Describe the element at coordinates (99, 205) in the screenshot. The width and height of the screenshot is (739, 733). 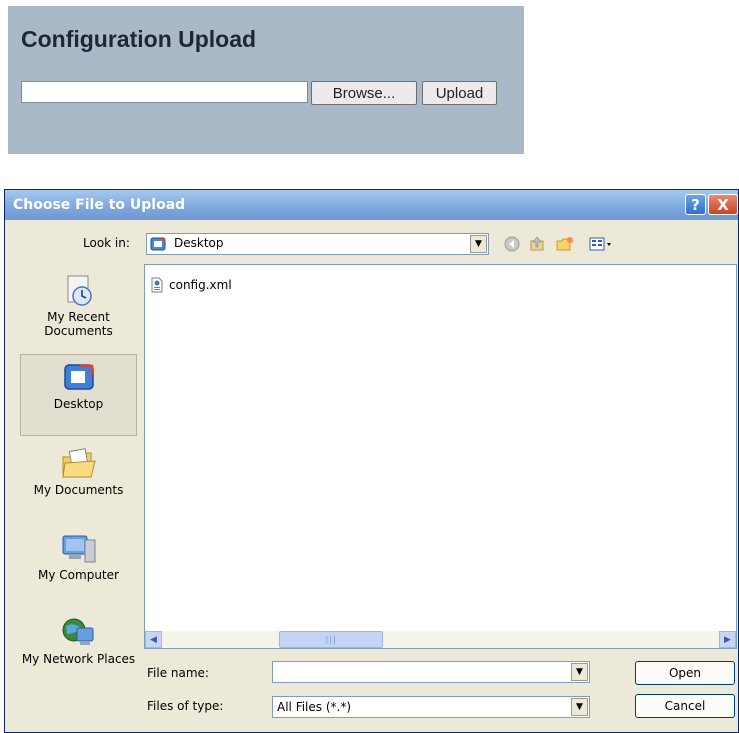
I see `dialog-title: Choose File to Upload` at that location.